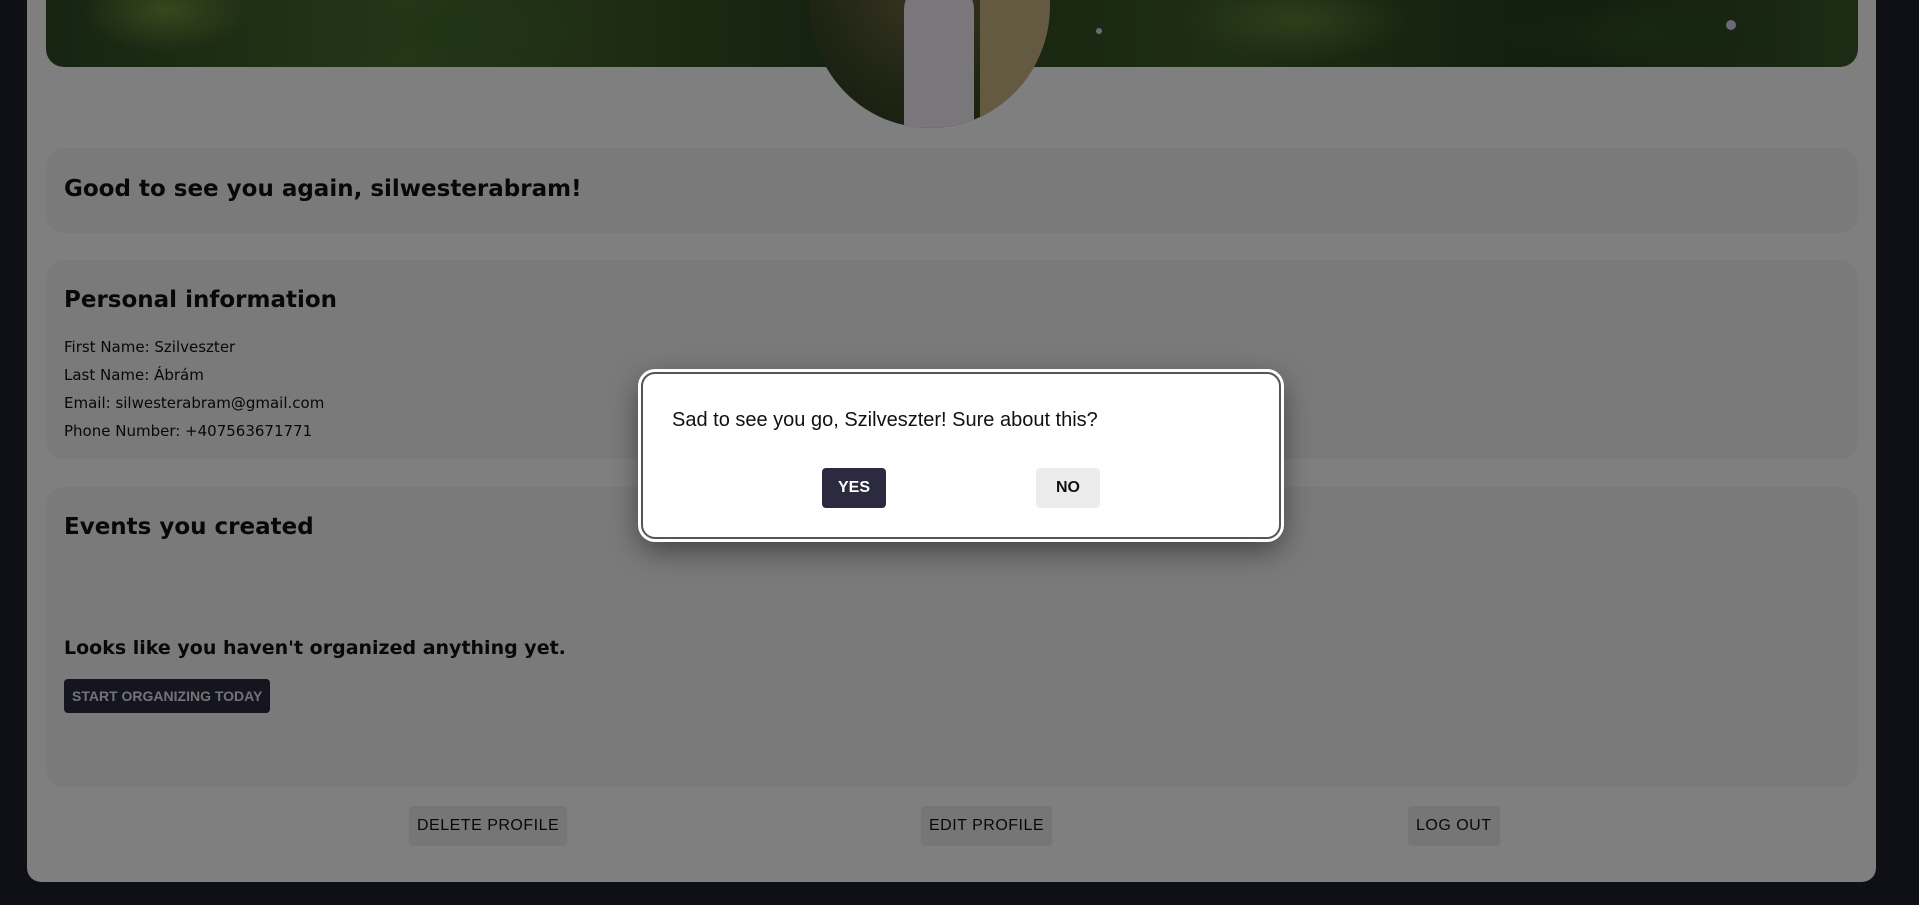 This screenshot has height=905, width=1919. I want to click on confirm-no-button: NO, so click(1068, 488).